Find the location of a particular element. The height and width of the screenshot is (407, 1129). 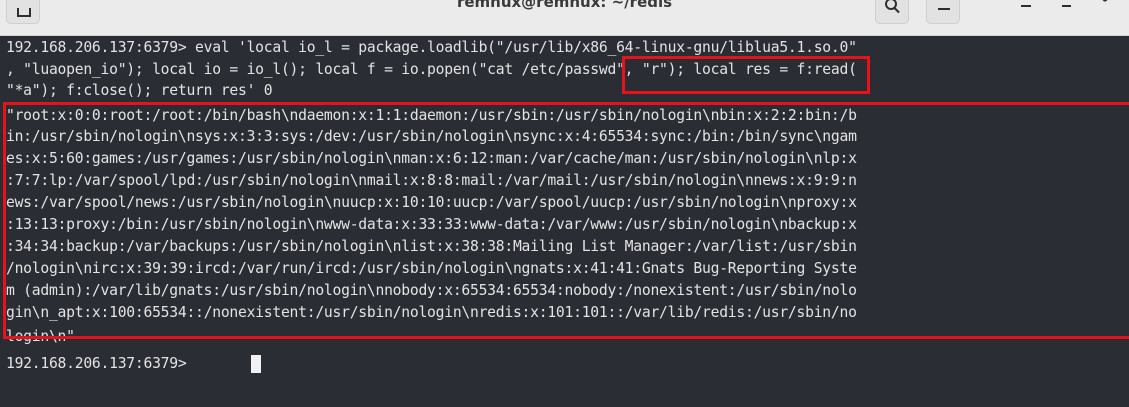

close-button is located at coordinates (1105, 9).